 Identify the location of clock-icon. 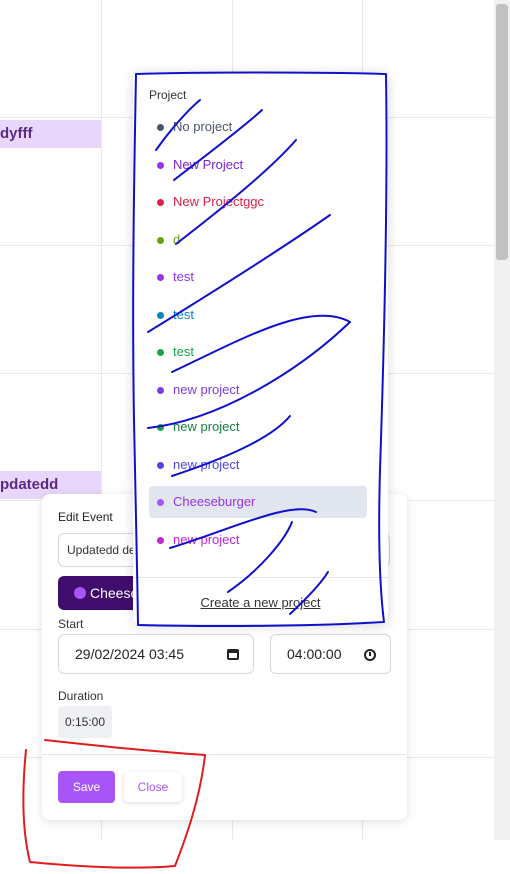
(370, 655).